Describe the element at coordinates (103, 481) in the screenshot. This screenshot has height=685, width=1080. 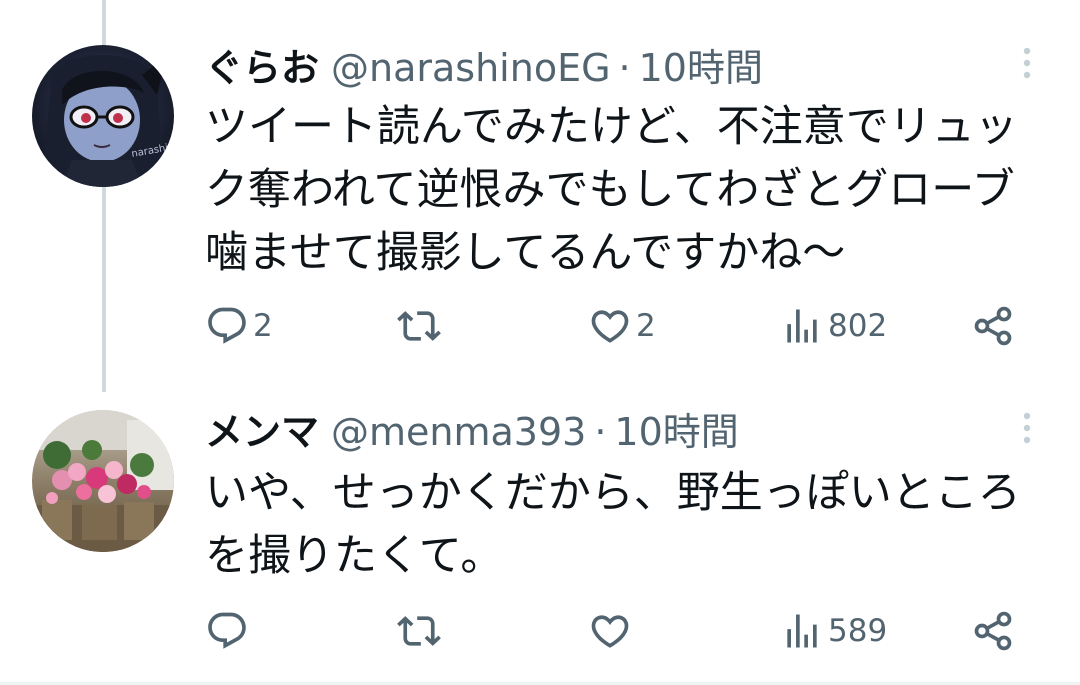
I see `avatar` at that location.